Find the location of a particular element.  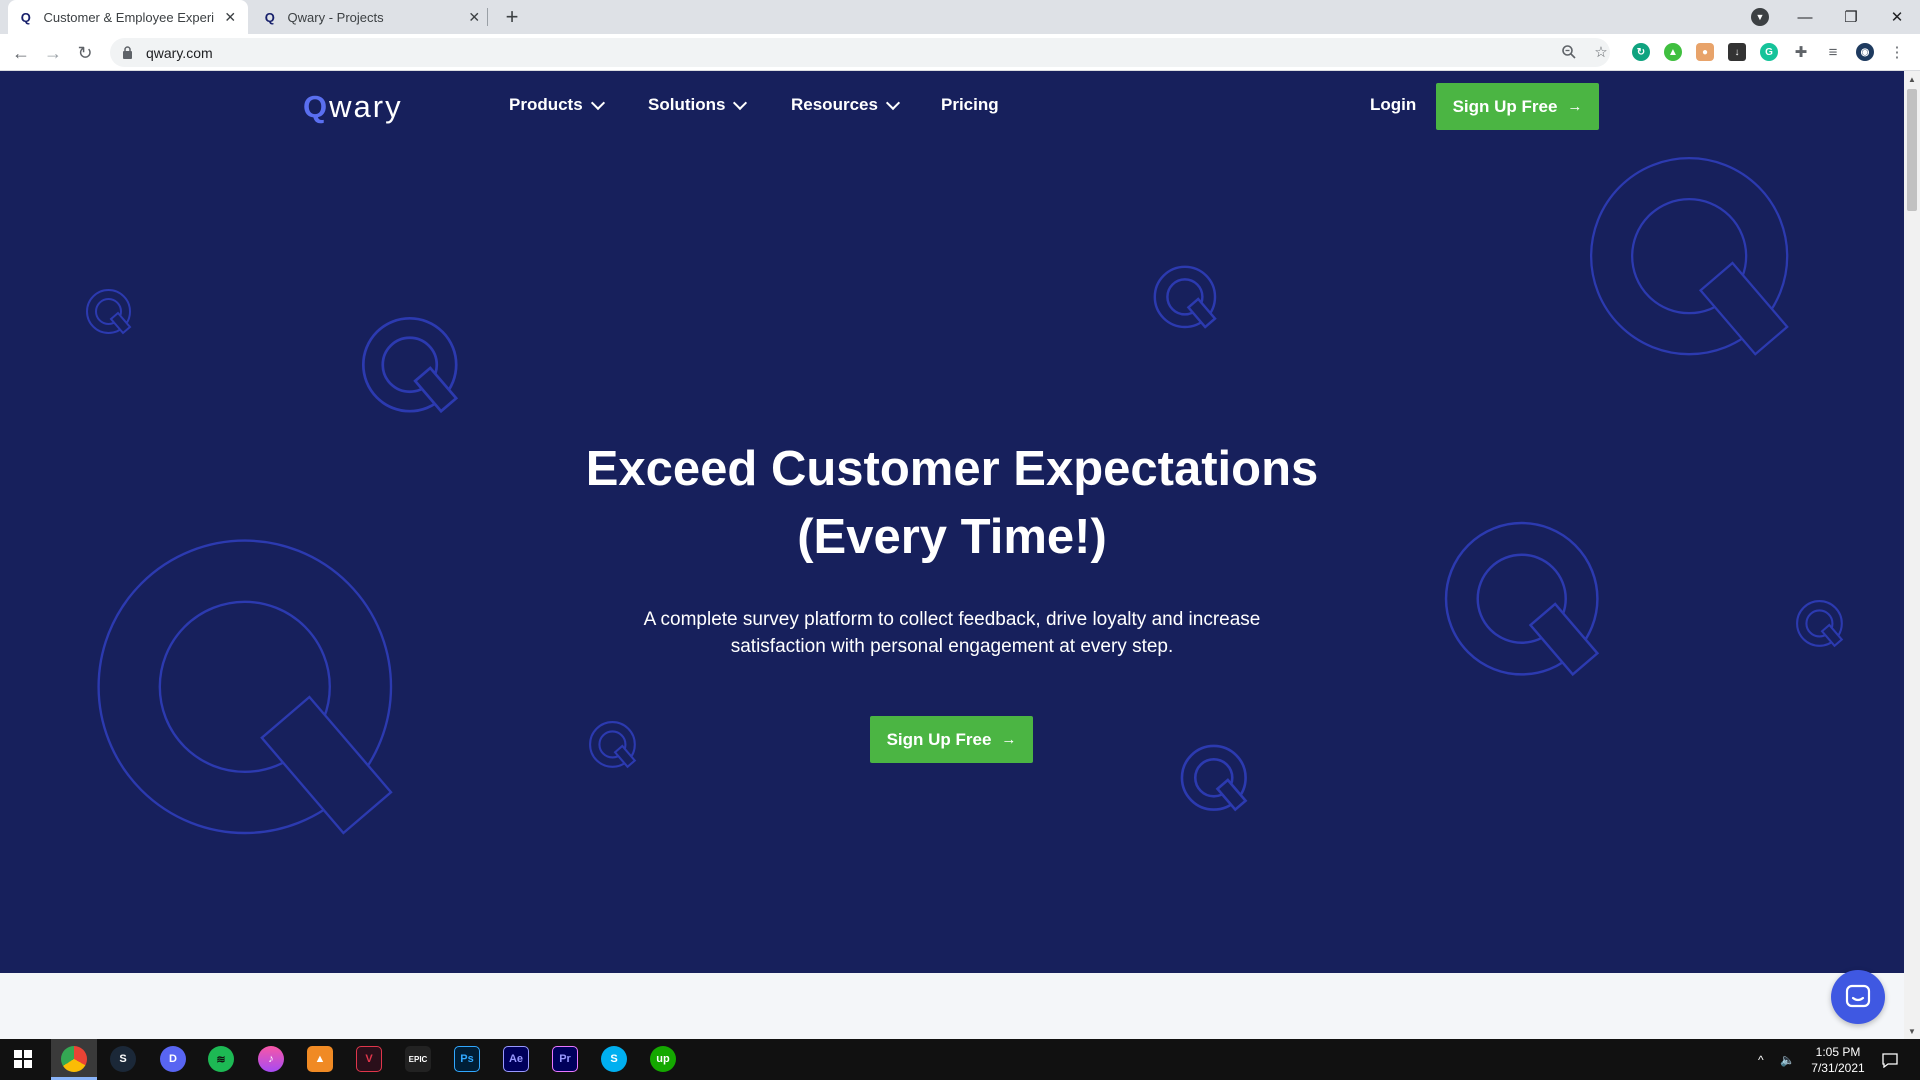

url-text: qwary.com is located at coordinates (179, 52).